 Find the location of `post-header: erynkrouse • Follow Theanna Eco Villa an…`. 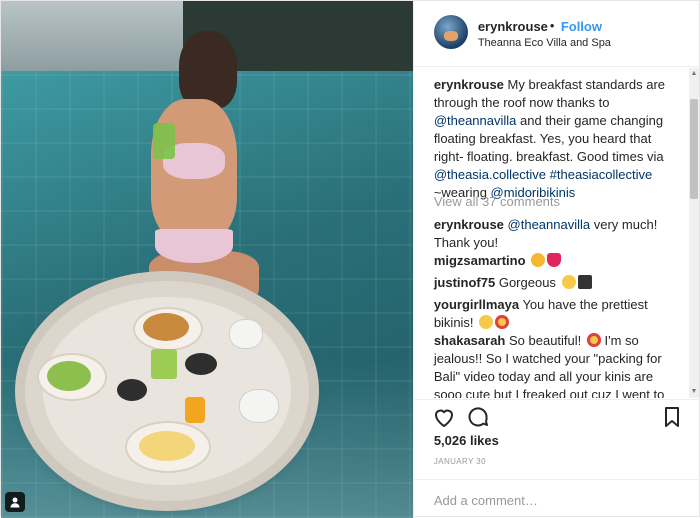

post-header: erynkrouse • Follow Theanna Eco Villa an… is located at coordinates (556, 34).